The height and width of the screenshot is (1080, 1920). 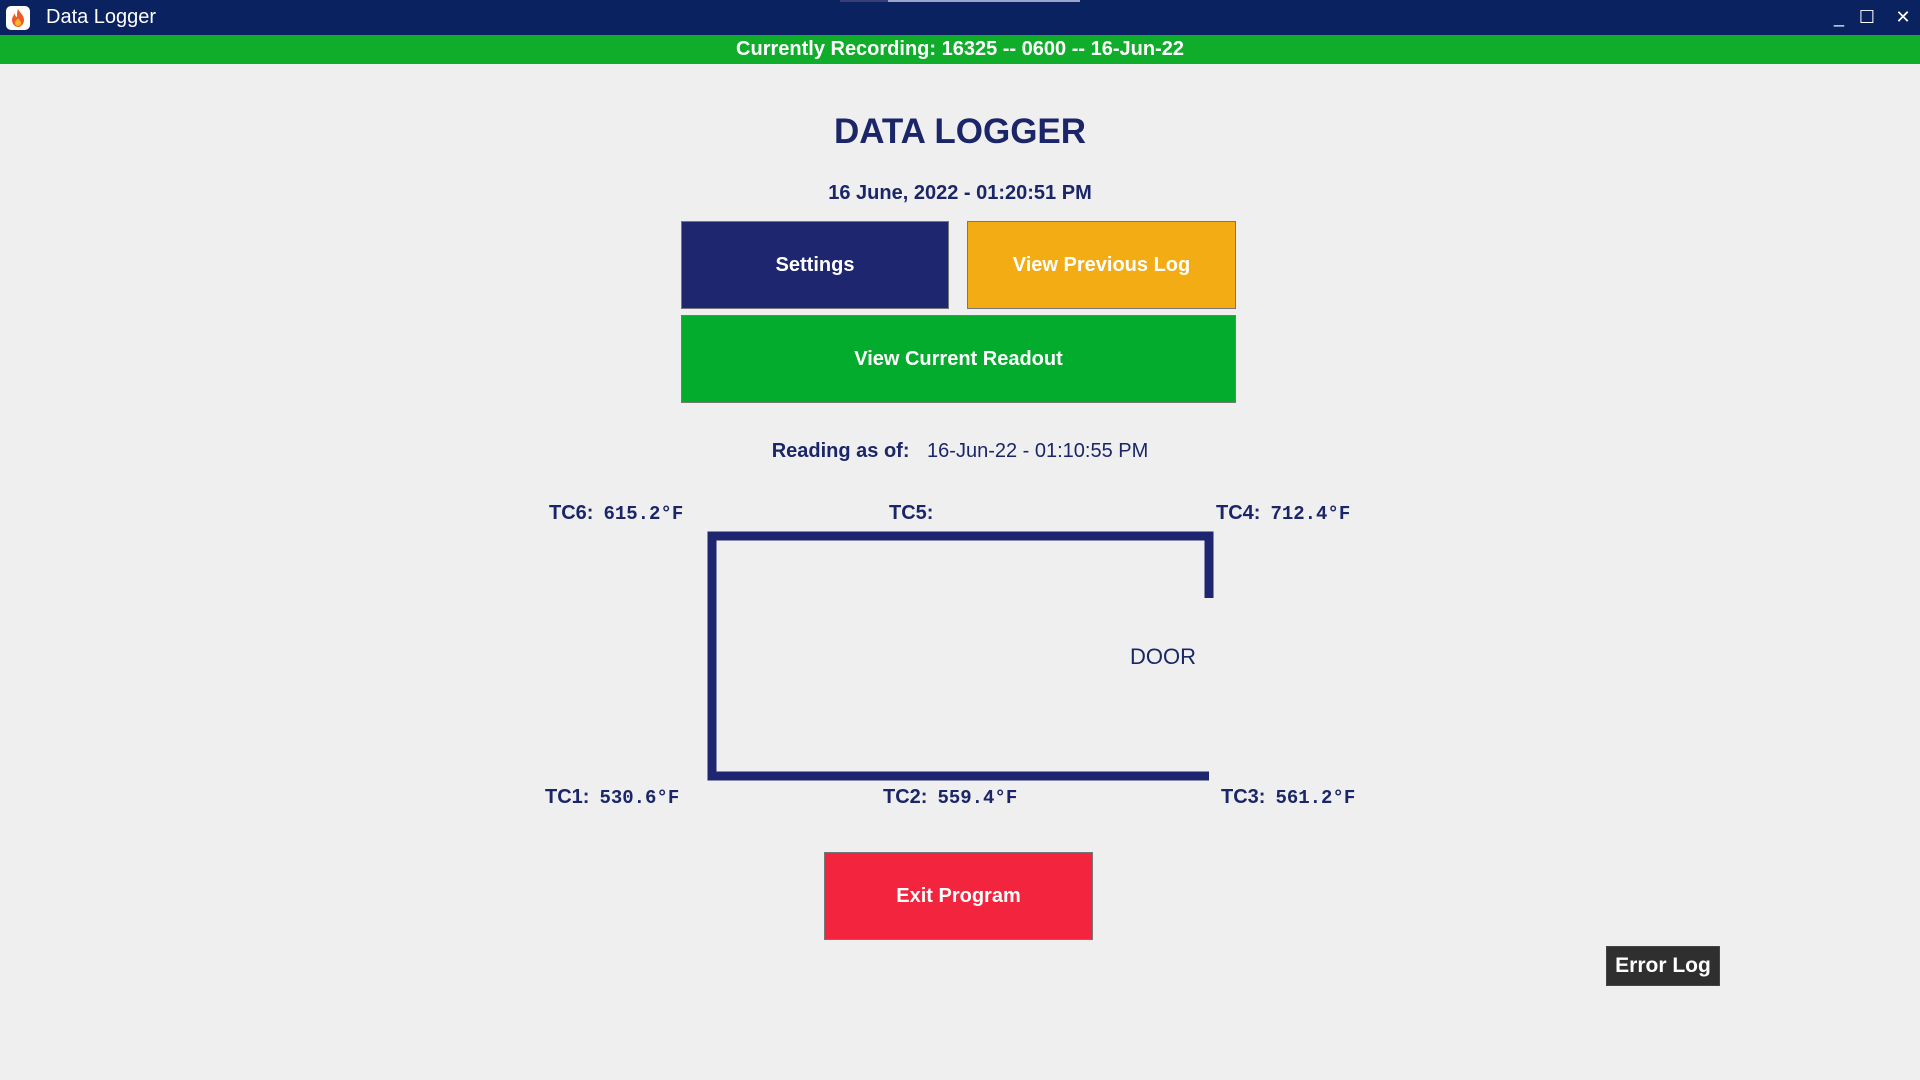 What do you see at coordinates (1839, 17) in the screenshot?
I see `minimize-button: _` at bounding box center [1839, 17].